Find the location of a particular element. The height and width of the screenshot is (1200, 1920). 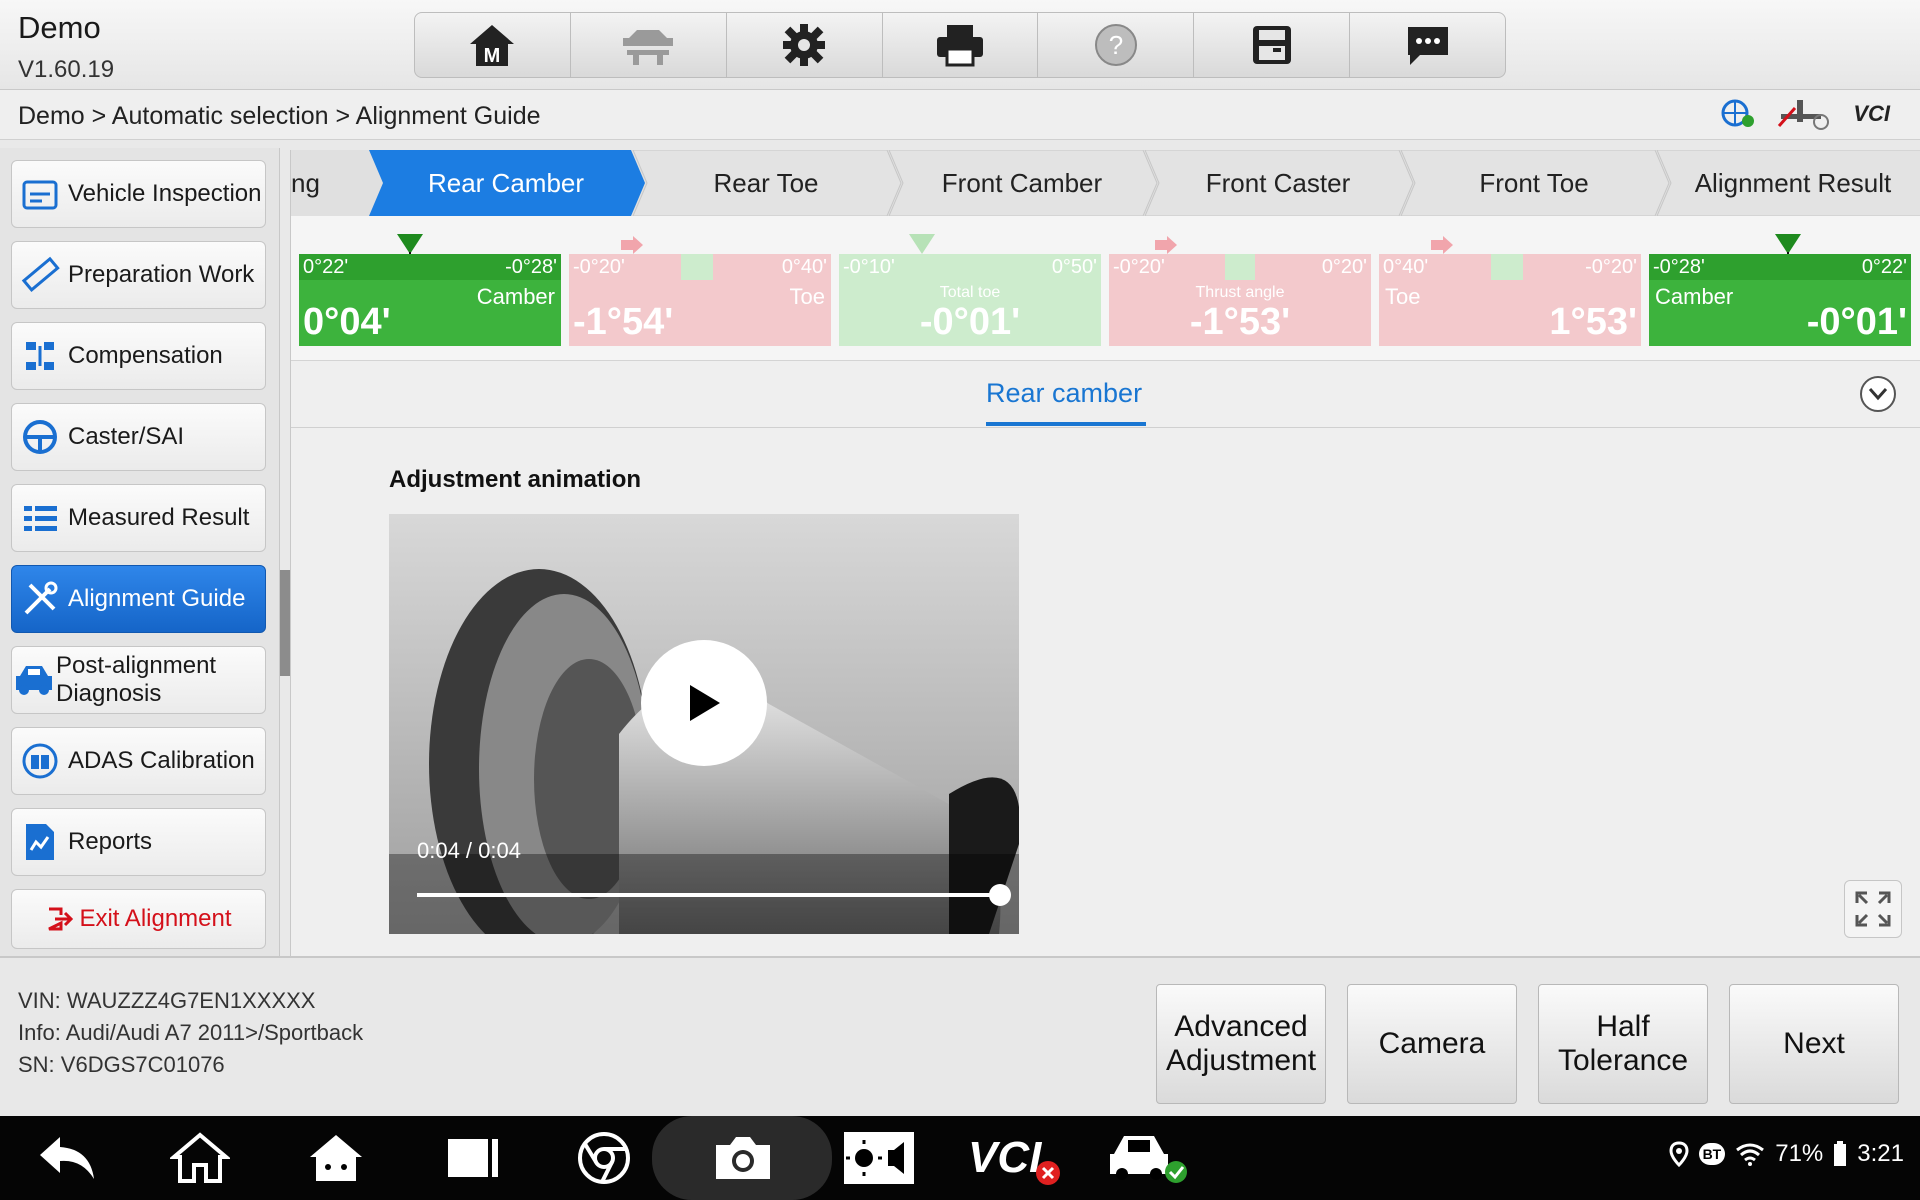

gauge-total-toe: -0°10' 0°50' Total toe -0°01' is located at coordinates (970, 290).